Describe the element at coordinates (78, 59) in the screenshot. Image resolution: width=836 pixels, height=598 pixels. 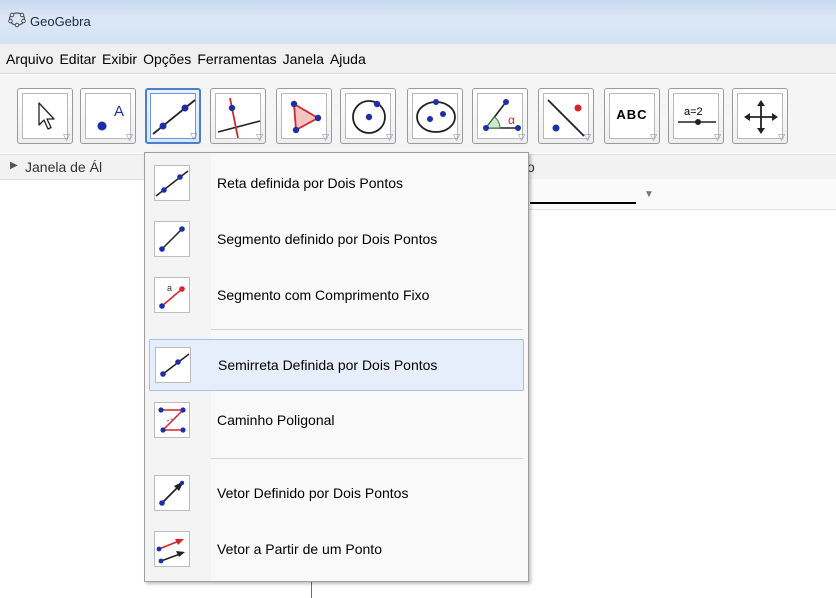
I see `menu-editar: Editar` at that location.